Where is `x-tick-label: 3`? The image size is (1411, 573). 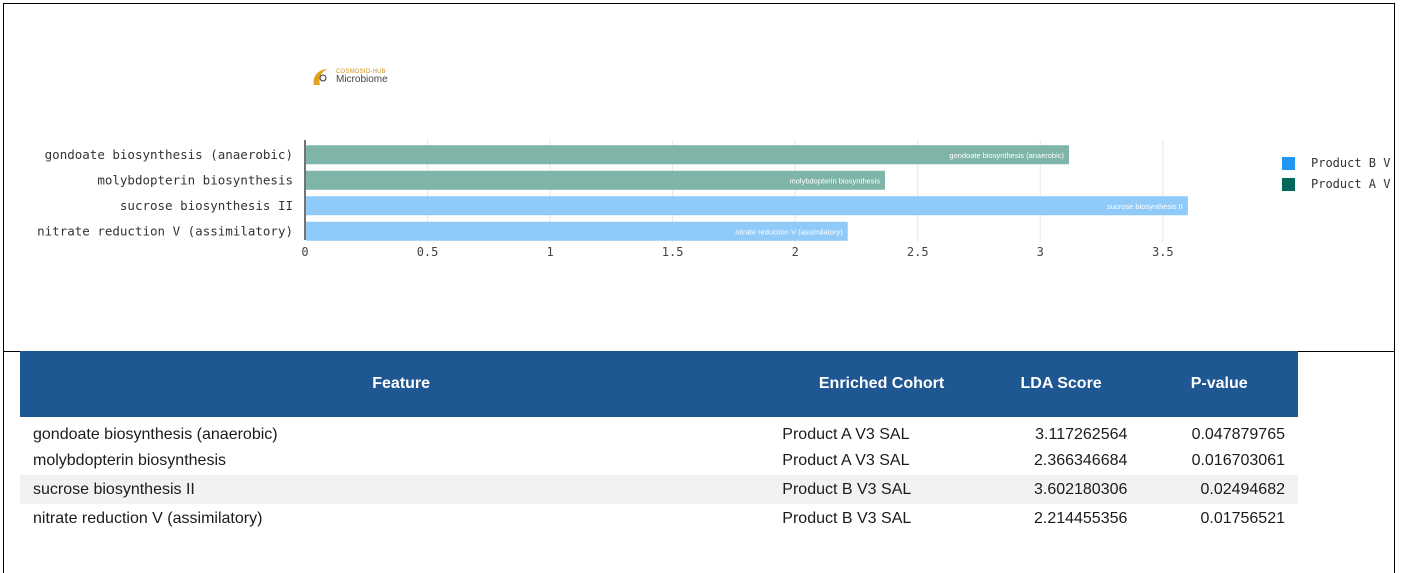
x-tick-label: 3 is located at coordinates (1040, 252).